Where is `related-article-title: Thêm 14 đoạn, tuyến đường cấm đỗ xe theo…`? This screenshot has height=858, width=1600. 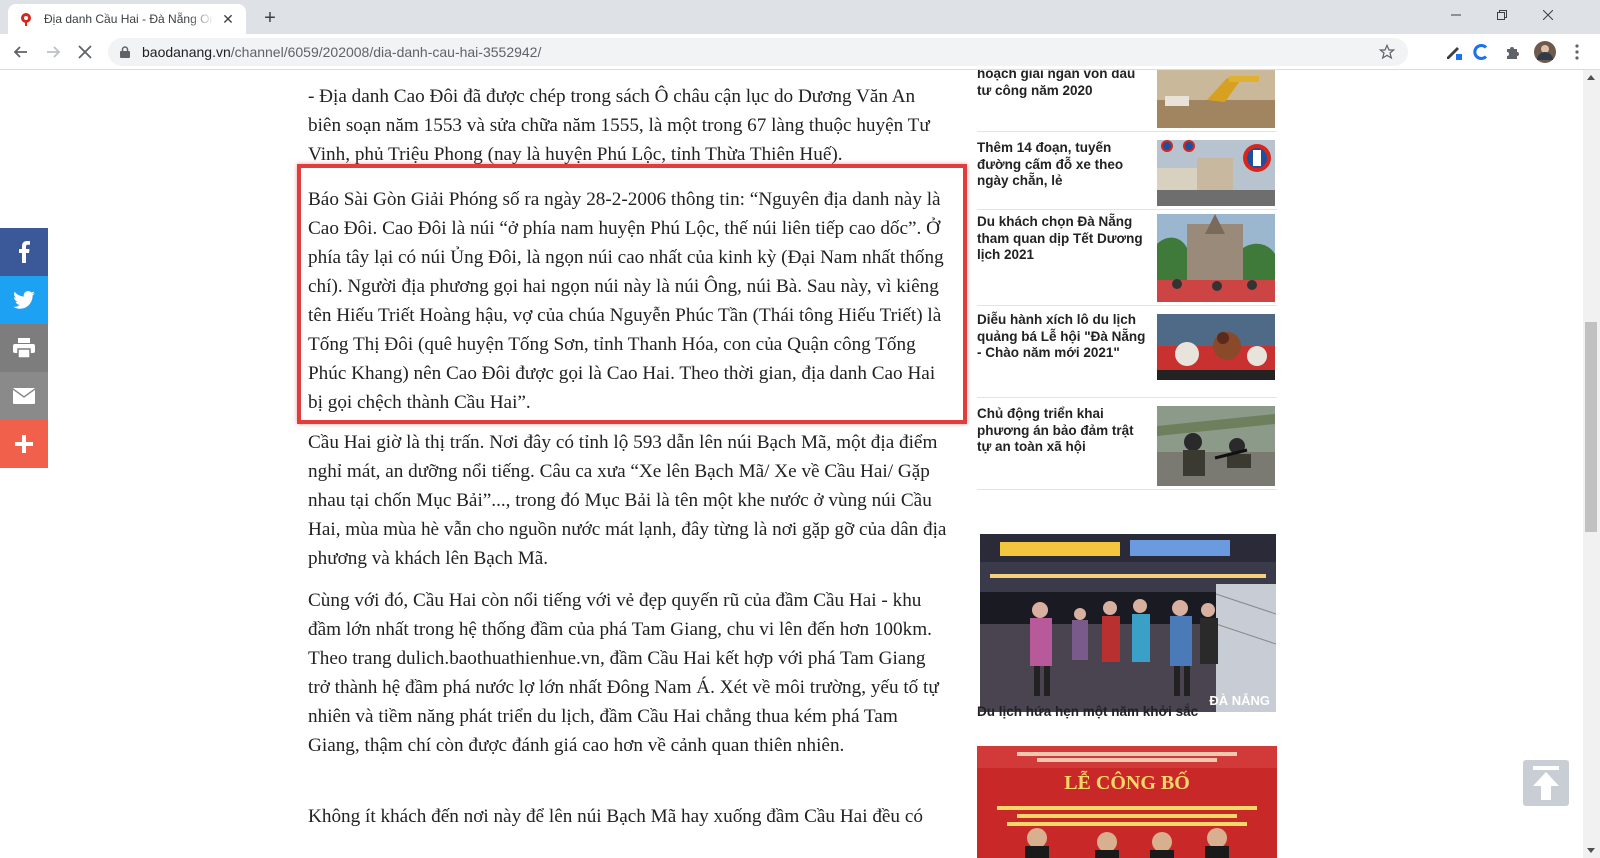
related-article-title: Thêm 14 đoạn, tuyến đường cấm đỗ xe theo… is located at coordinates (1062, 165).